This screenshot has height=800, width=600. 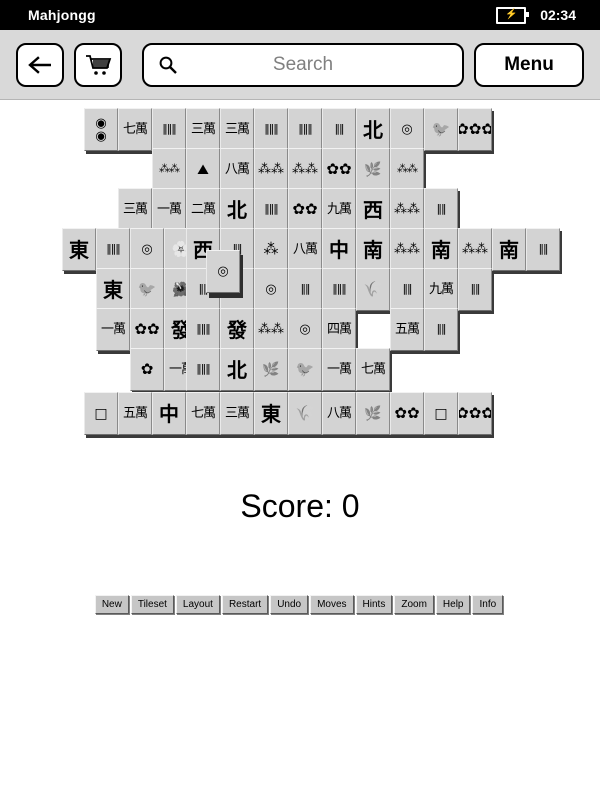 I want to click on tile-face: 中, so click(x=339, y=249).